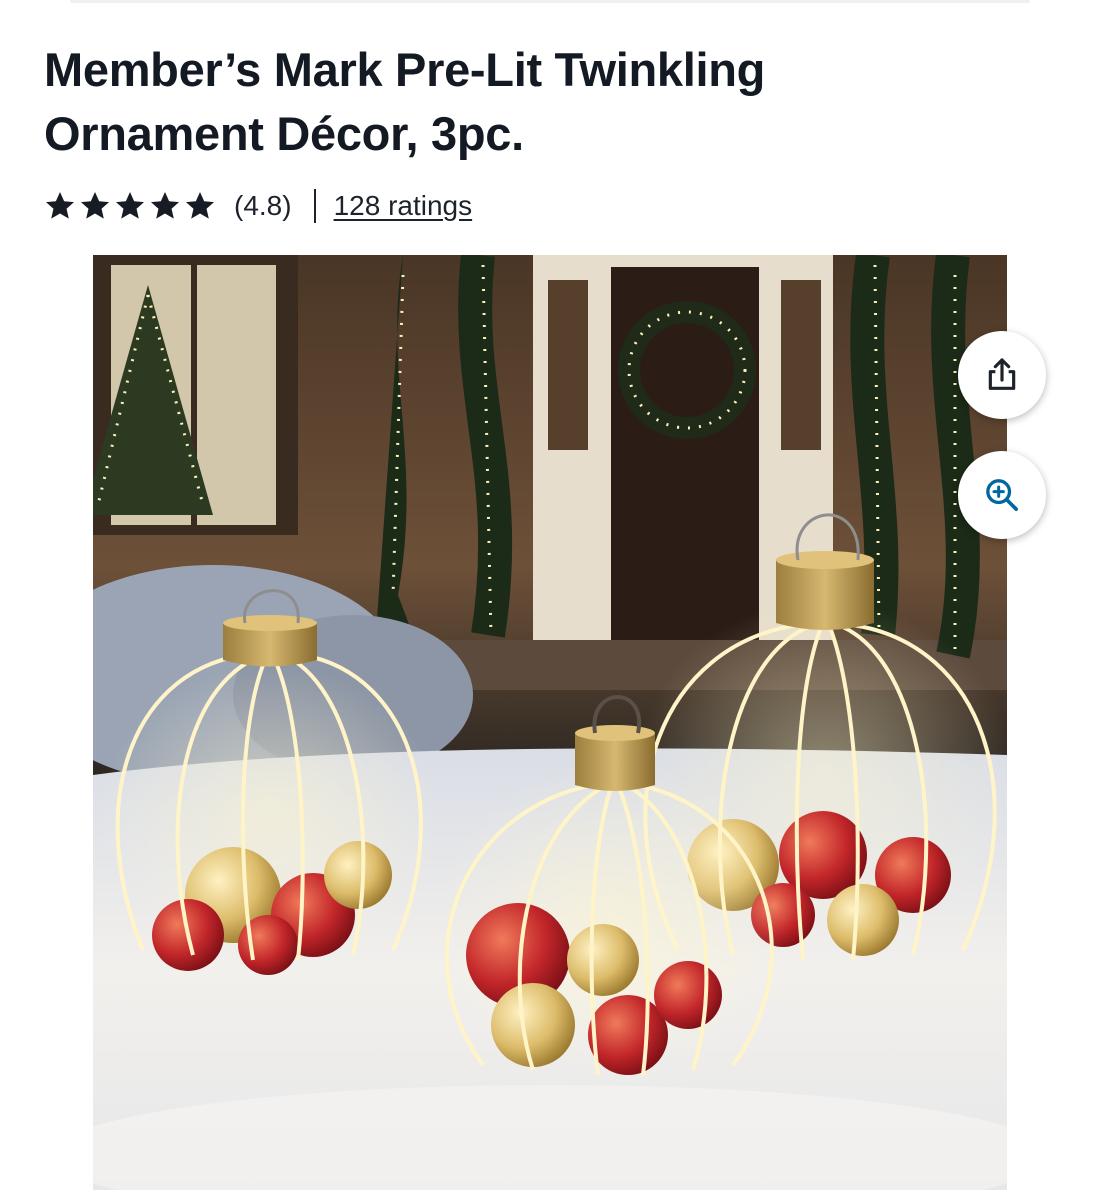  I want to click on rating-summary: (4.8) 128 ratings, so click(258, 206).